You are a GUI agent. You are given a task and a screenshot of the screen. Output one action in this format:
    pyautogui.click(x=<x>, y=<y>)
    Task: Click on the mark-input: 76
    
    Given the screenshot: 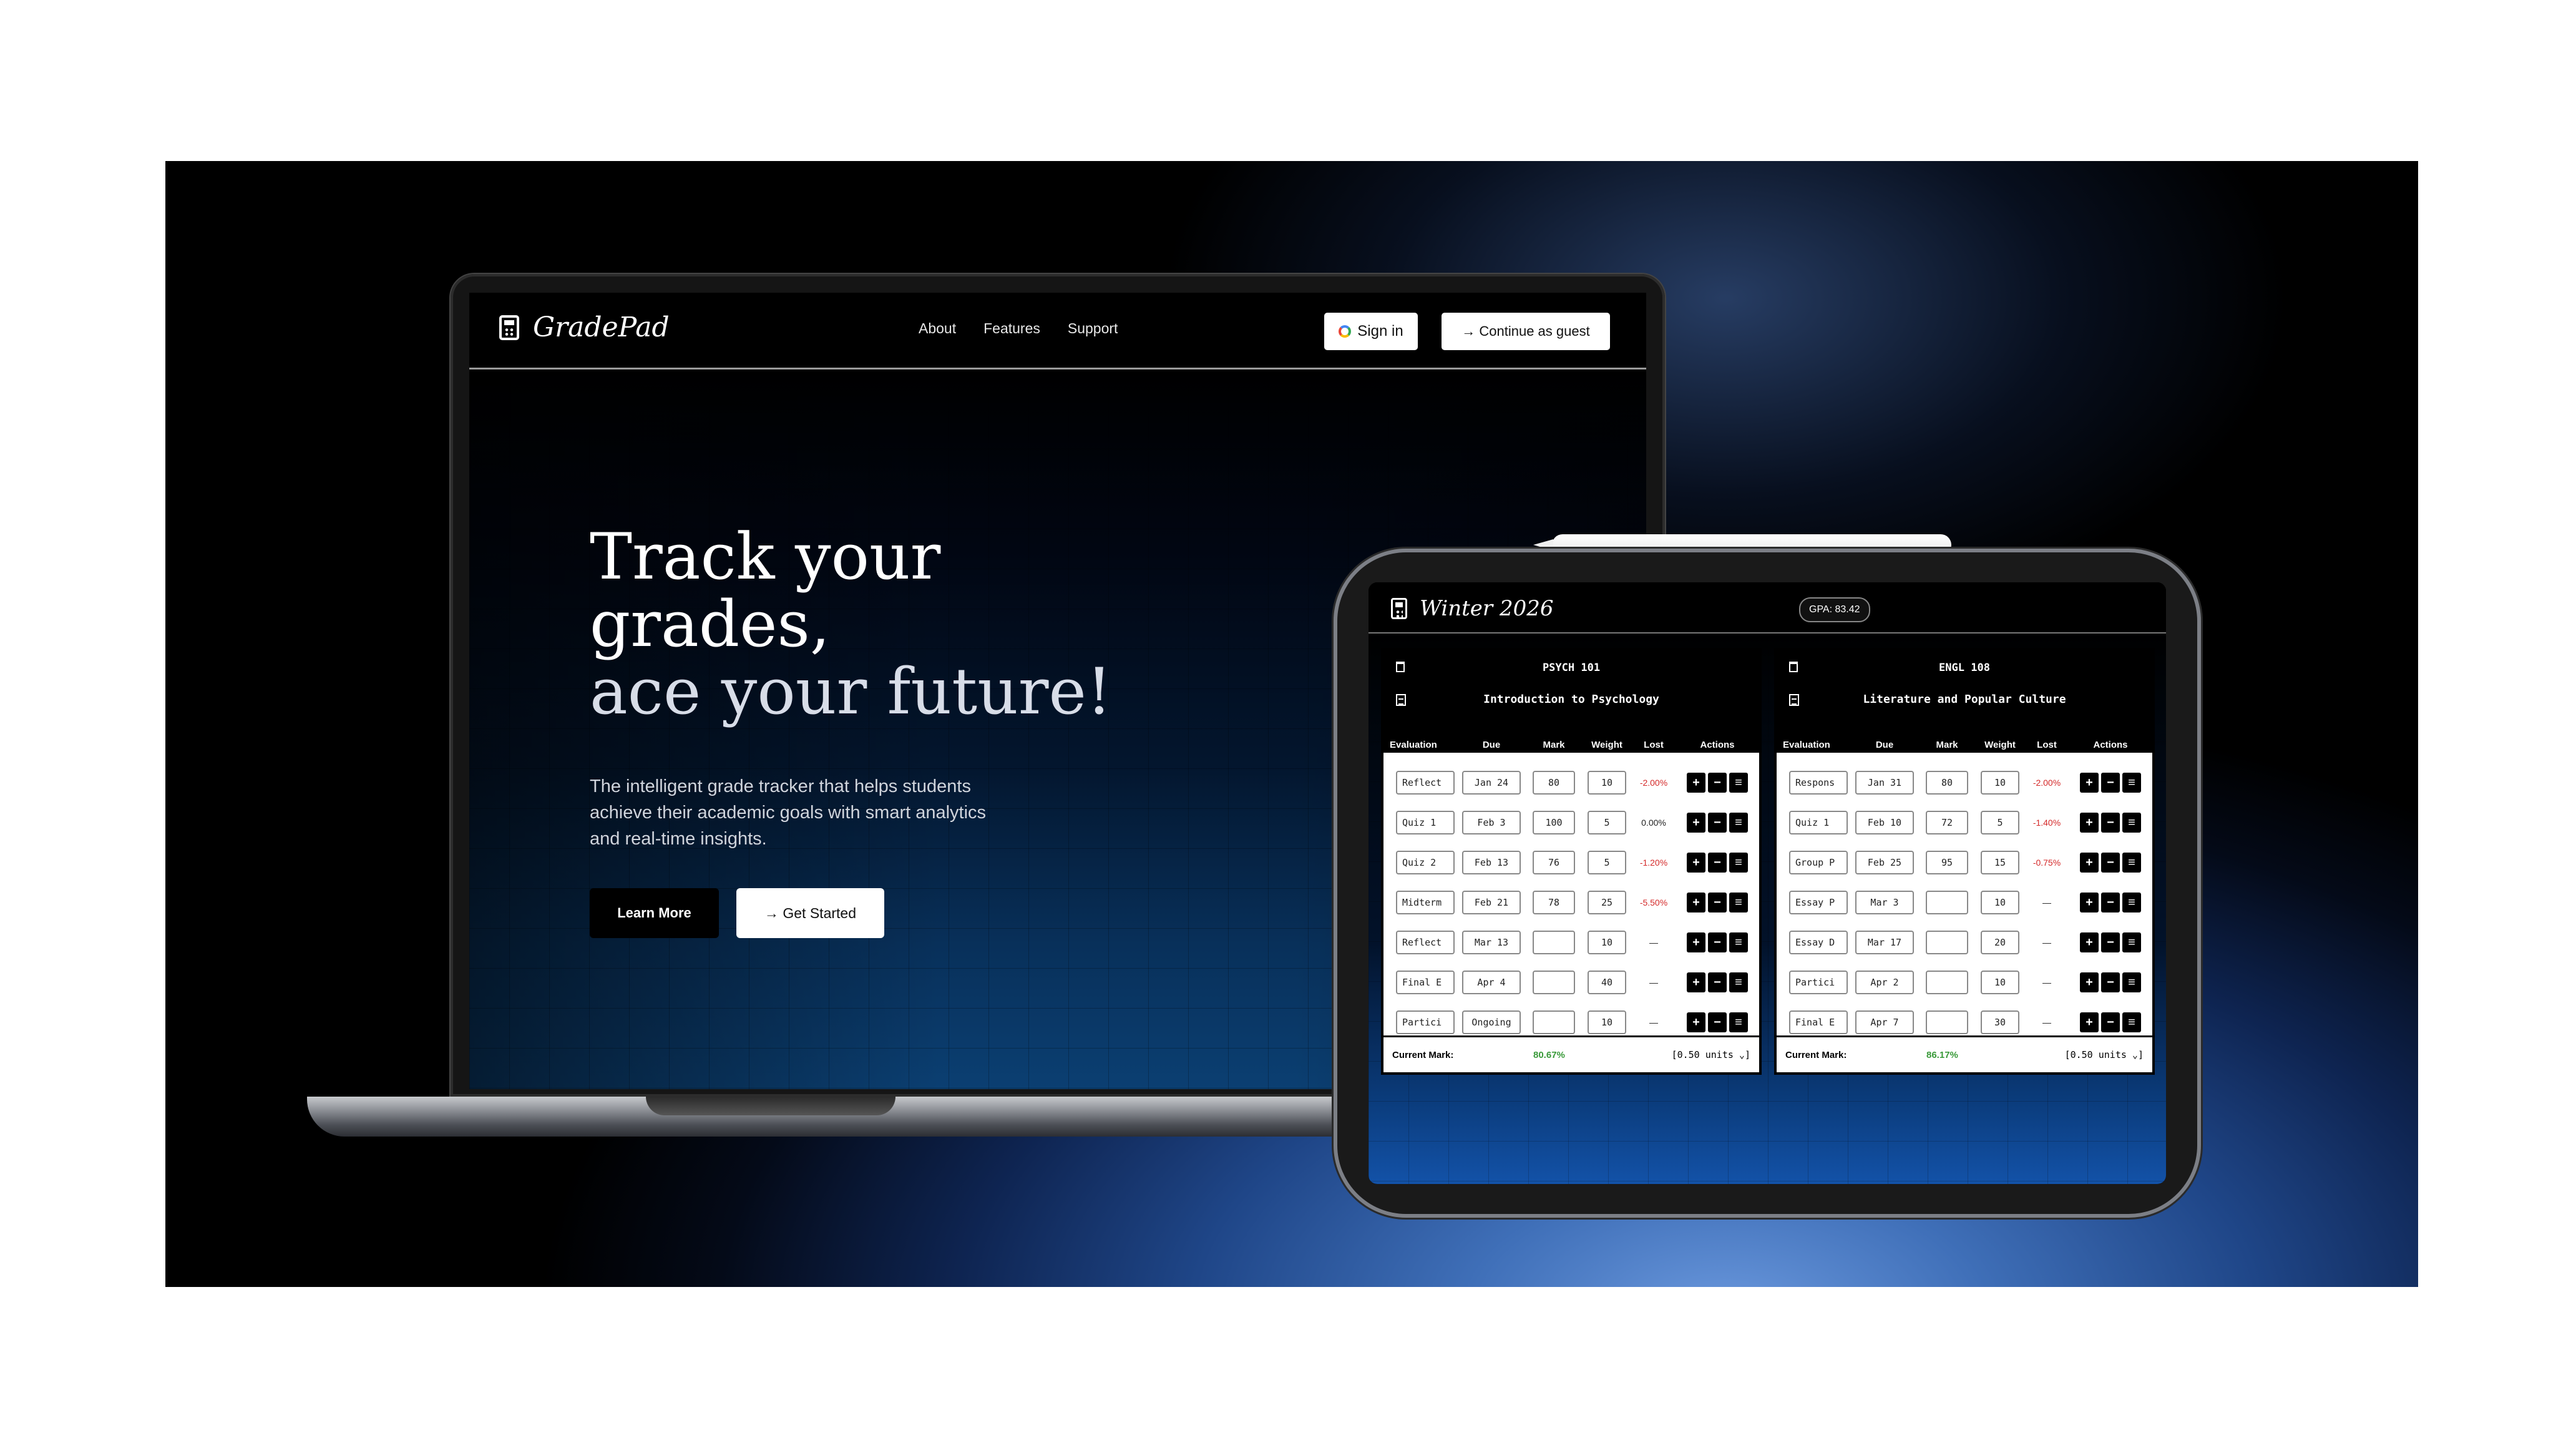 What is the action you would take?
    pyautogui.click(x=1554, y=862)
    